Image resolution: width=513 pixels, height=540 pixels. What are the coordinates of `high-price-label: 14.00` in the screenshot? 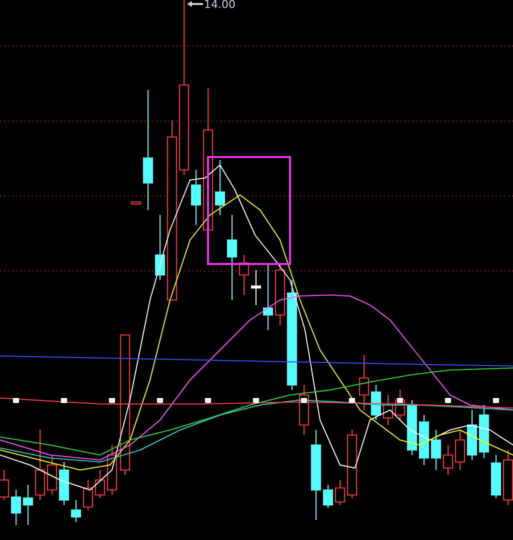 It's located at (220, 5).